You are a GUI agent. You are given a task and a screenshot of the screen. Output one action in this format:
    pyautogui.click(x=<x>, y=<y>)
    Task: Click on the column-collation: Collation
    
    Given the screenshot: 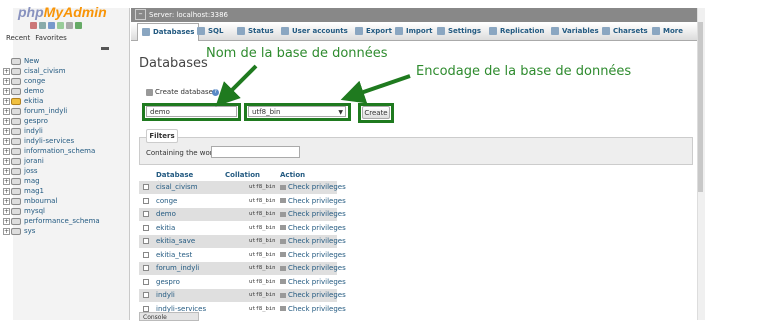 What is the action you would take?
    pyautogui.click(x=242, y=175)
    